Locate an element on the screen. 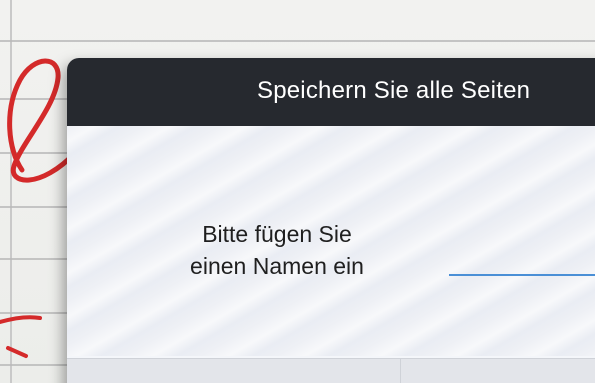  dialog-action-button-left is located at coordinates (234, 371).